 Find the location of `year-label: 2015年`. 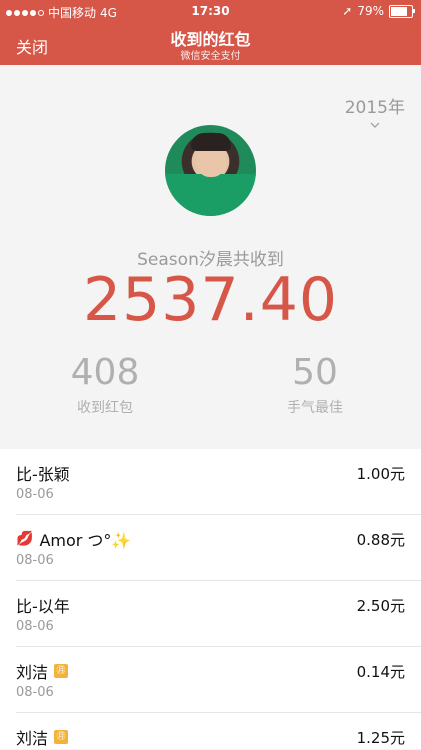

year-label: 2015年 is located at coordinates (374, 108).